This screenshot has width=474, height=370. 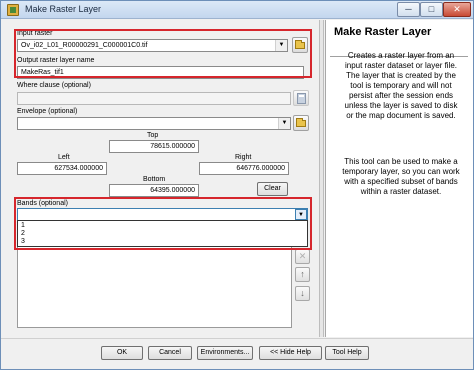 I want to click on close-button: ✕, so click(x=457, y=9).